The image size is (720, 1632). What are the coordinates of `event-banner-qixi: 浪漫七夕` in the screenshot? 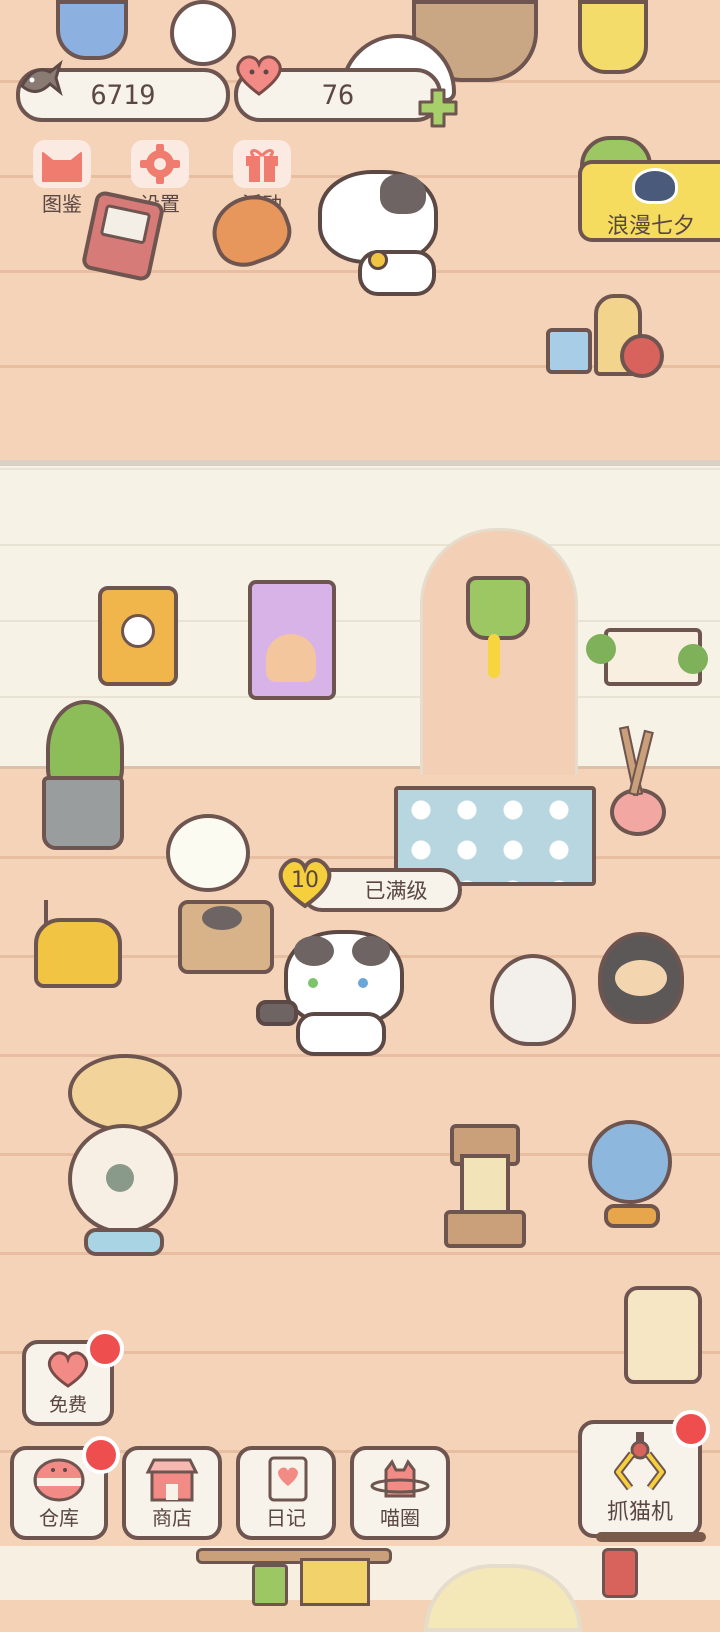 It's located at (649, 201).